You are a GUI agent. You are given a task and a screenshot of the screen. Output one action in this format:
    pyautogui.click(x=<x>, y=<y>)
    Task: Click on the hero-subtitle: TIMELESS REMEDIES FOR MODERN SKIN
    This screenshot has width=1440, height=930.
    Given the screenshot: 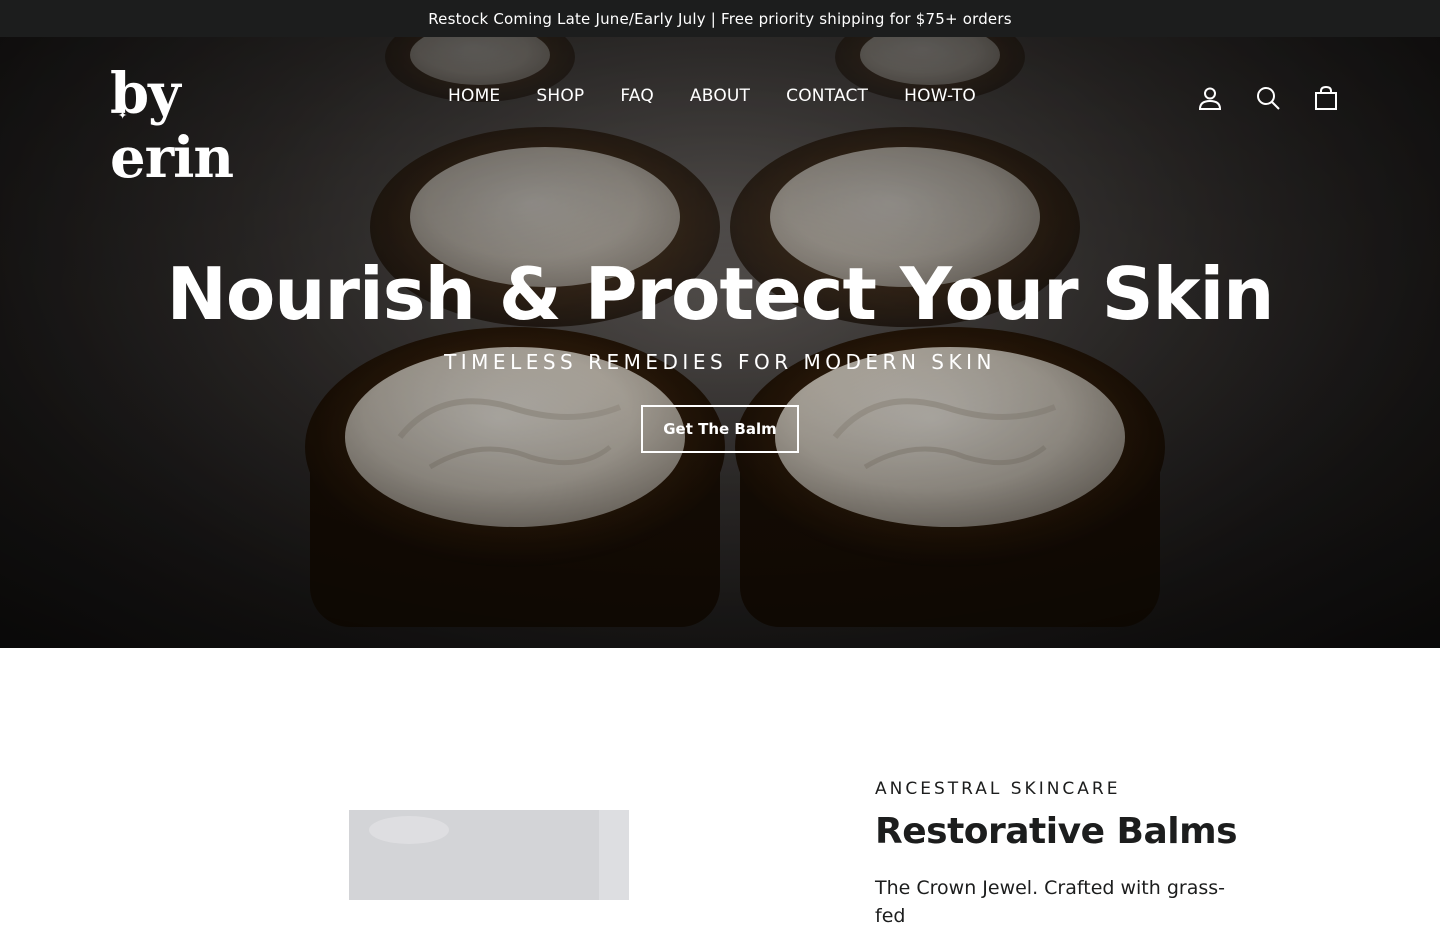 What is the action you would take?
    pyautogui.click(x=720, y=362)
    